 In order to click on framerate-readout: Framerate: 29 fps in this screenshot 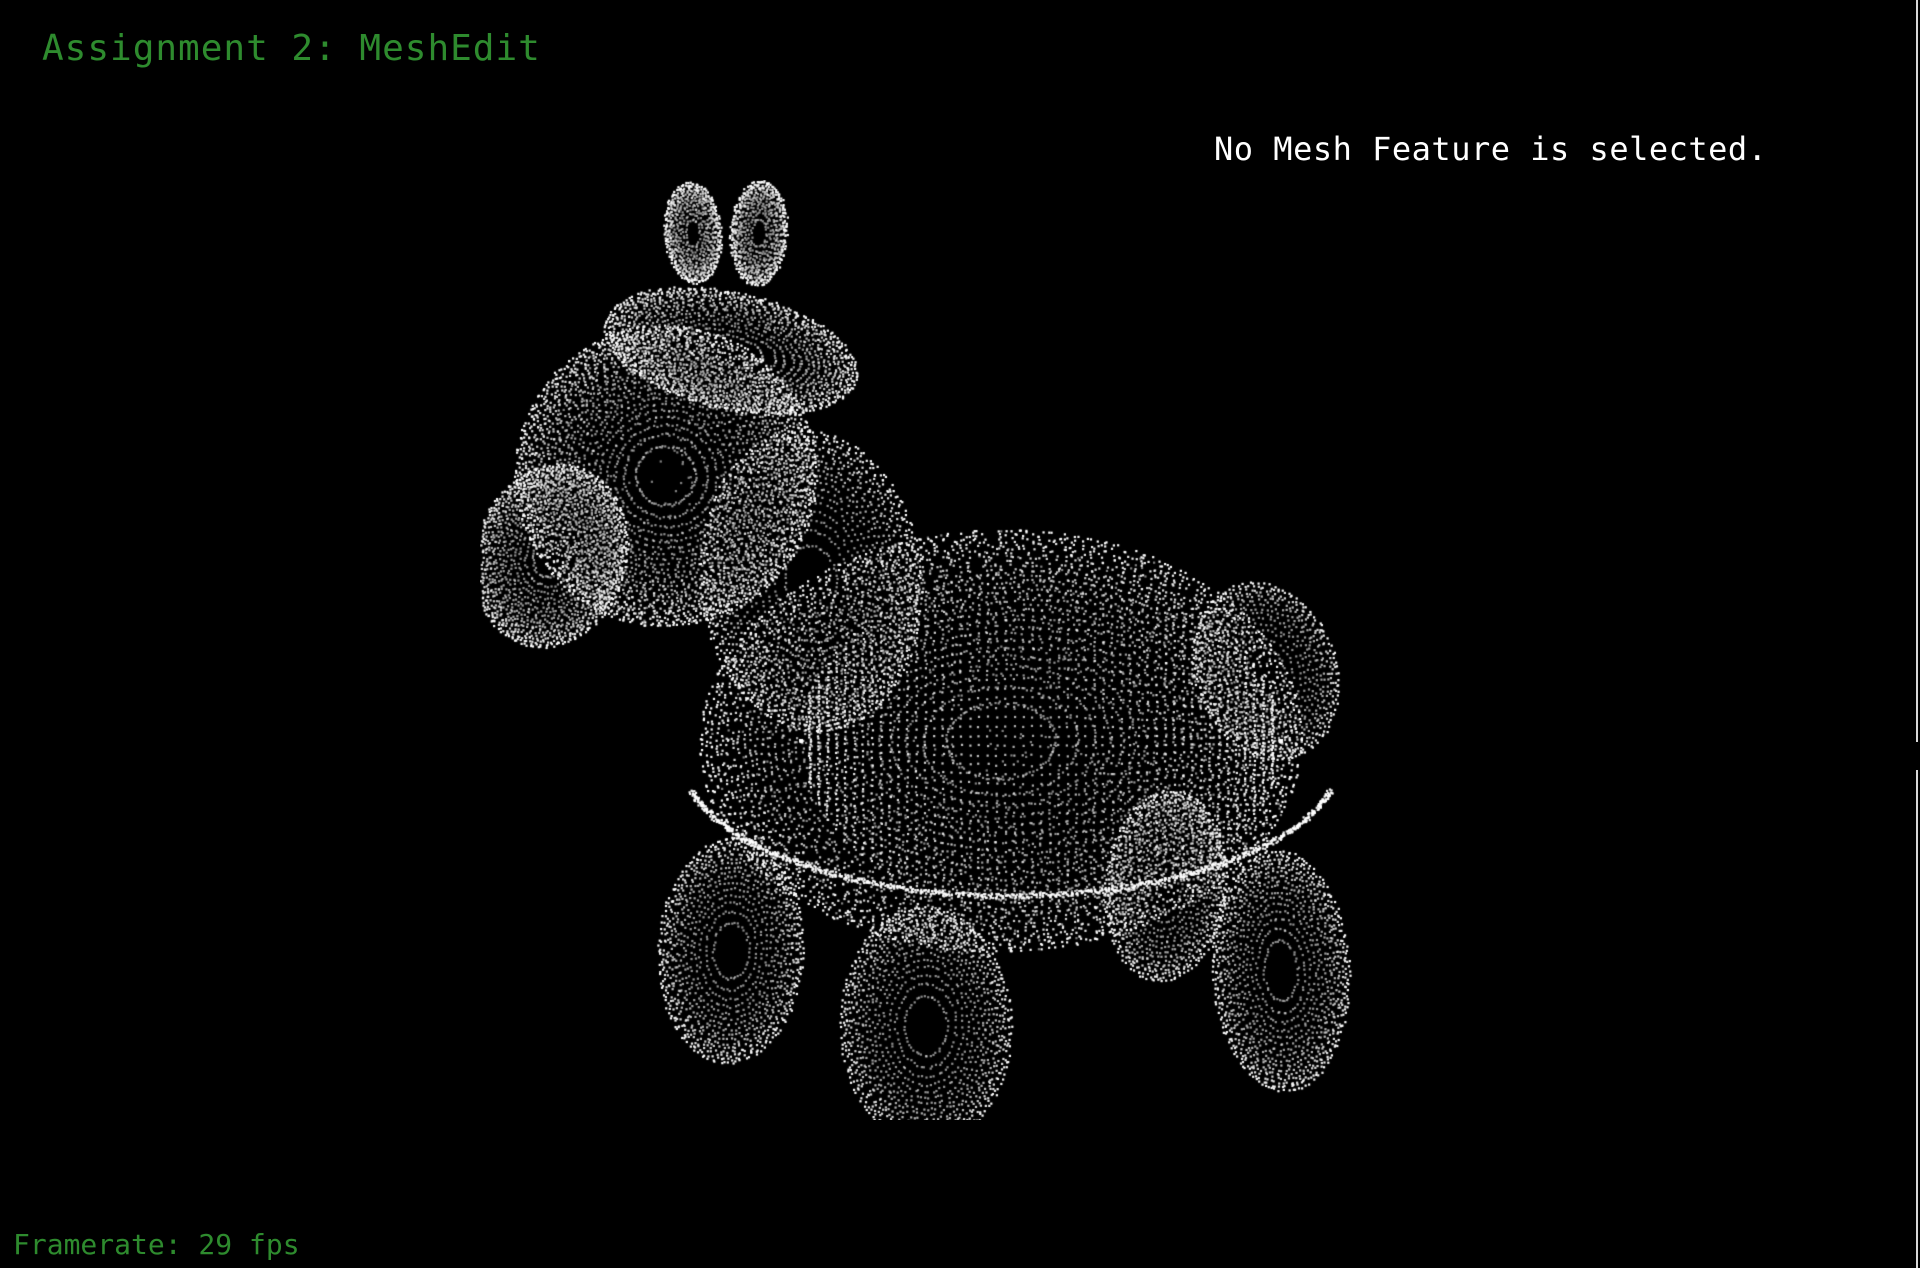, I will do `click(156, 1244)`.